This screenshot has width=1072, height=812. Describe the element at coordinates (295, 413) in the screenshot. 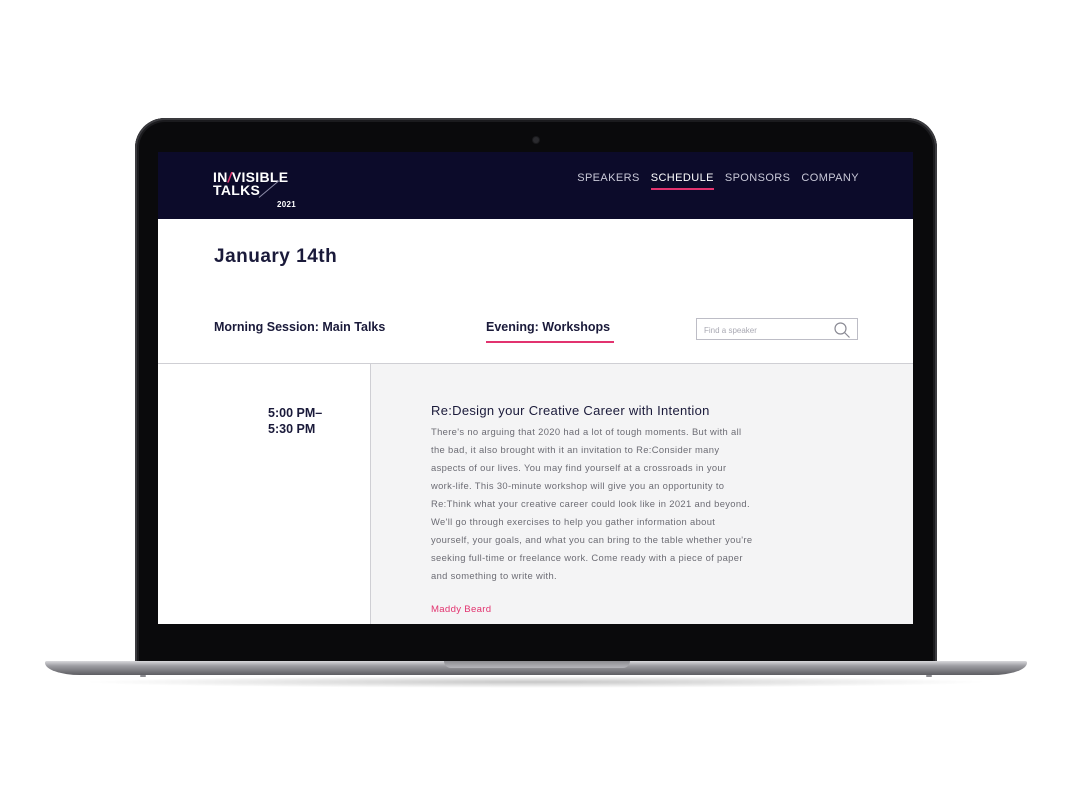

I see `session-time-start: 5:00 PM–` at that location.